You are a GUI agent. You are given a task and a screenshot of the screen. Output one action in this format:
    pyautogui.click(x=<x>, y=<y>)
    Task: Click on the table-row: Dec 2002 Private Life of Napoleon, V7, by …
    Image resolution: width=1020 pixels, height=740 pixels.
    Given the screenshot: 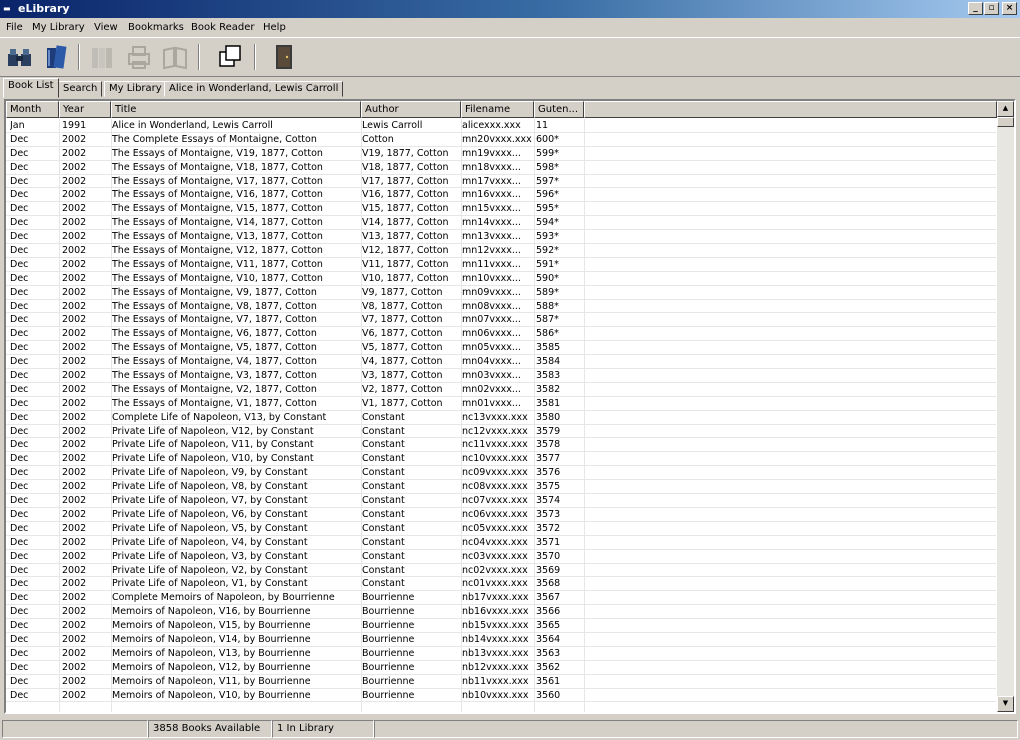 What is the action you would take?
    pyautogui.click(x=501, y=501)
    